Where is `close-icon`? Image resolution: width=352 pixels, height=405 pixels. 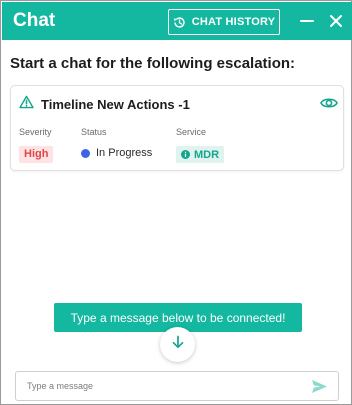
close-icon is located at coordinates (336, 21).